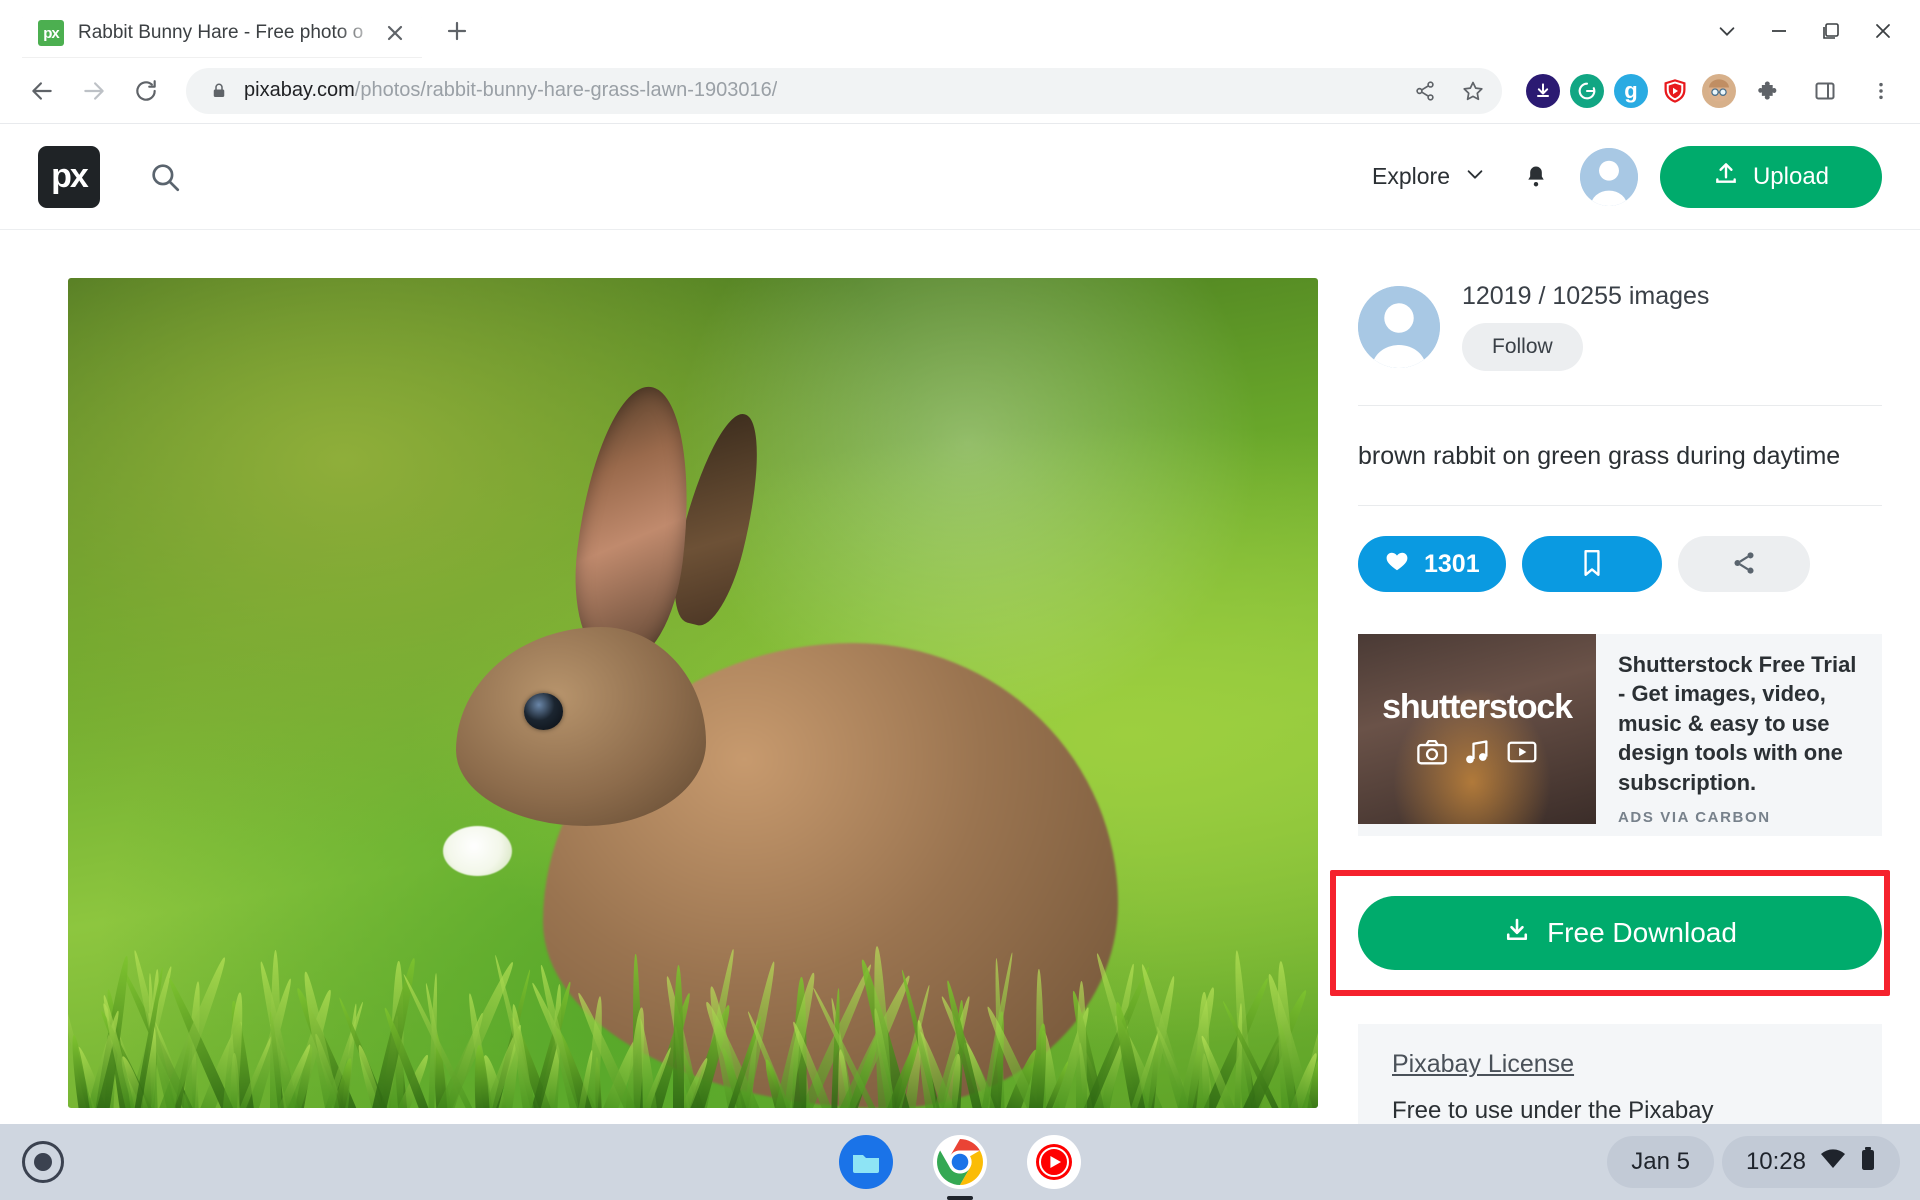 The height and width of the screenshot is (1200, 1920). Describe the element at coordinates (1477, 729) in the screenshot. I see `ad-image-shutterstock: shutterstock` at that location.